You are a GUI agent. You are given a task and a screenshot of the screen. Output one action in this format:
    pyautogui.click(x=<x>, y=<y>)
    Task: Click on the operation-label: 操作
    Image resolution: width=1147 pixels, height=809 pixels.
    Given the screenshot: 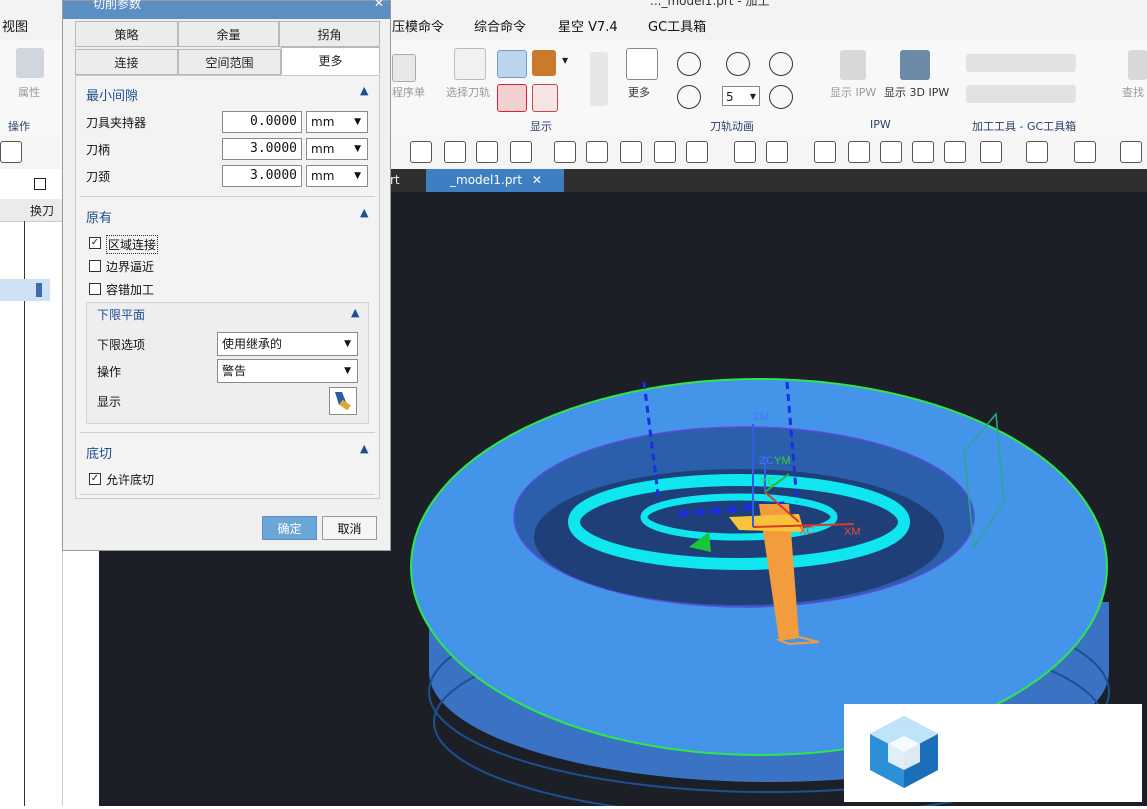 What is the action you would take?
    pyautogui.click(x=109, y=372)
    